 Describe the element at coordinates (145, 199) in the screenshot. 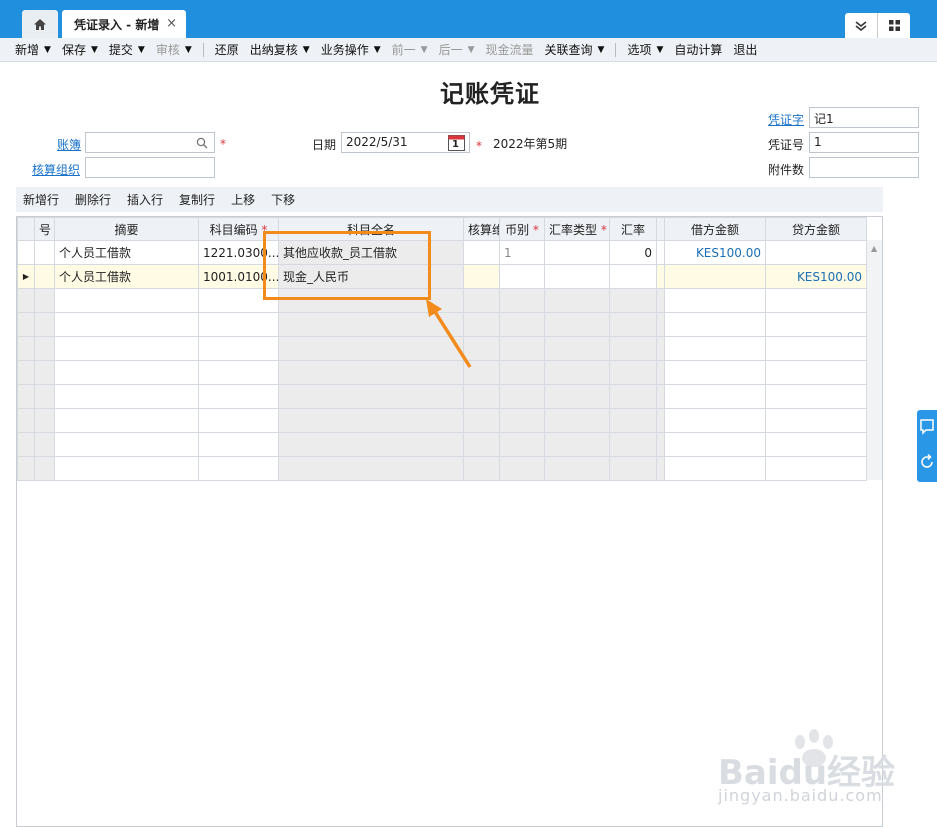

I see `insert-row-button: 插入行` at that location.